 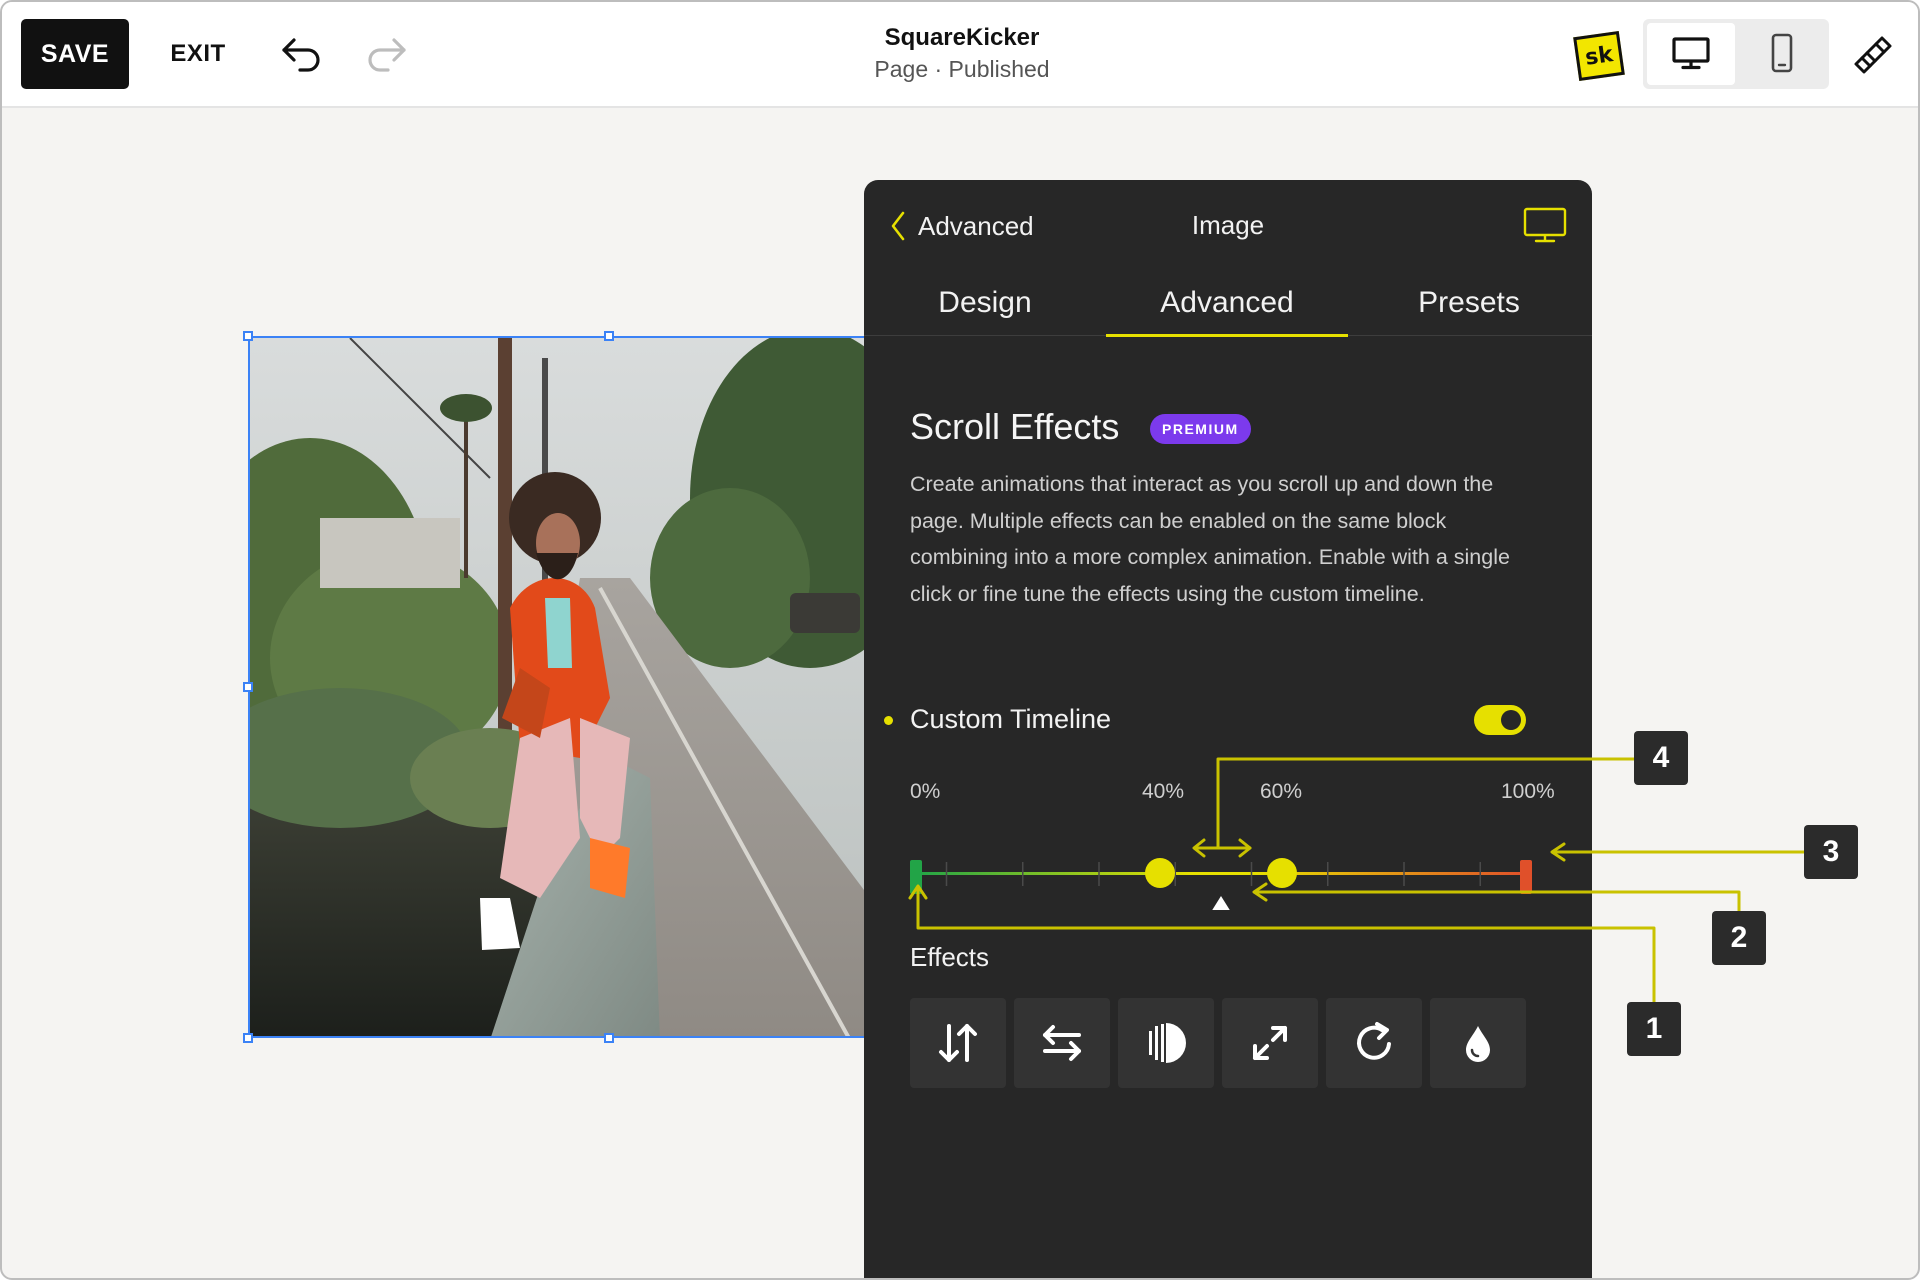 I want to click on premium-badge: PREMIUM, so click(x=1200, y=429).